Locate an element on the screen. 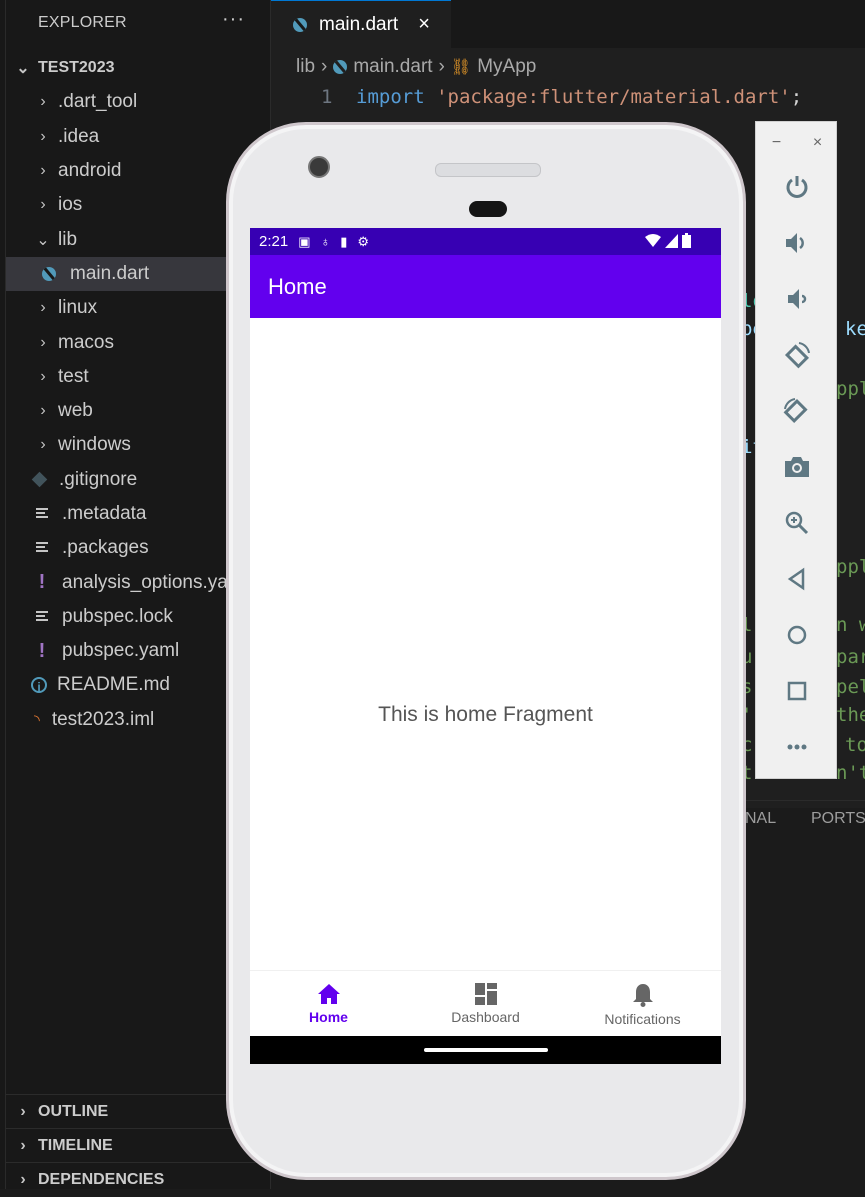 This screenshot has height=1197, width=865. screenshot-button is located at coordinates (797, 467).